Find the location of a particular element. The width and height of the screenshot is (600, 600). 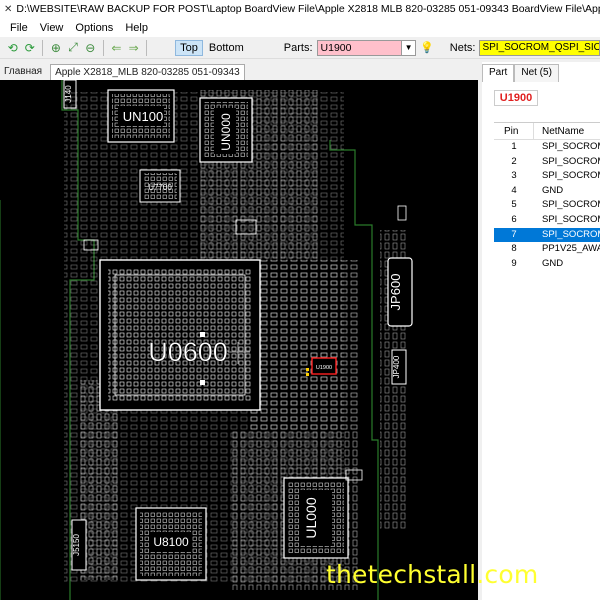

pin-cell: 7 is located at coordinates (514, 234).